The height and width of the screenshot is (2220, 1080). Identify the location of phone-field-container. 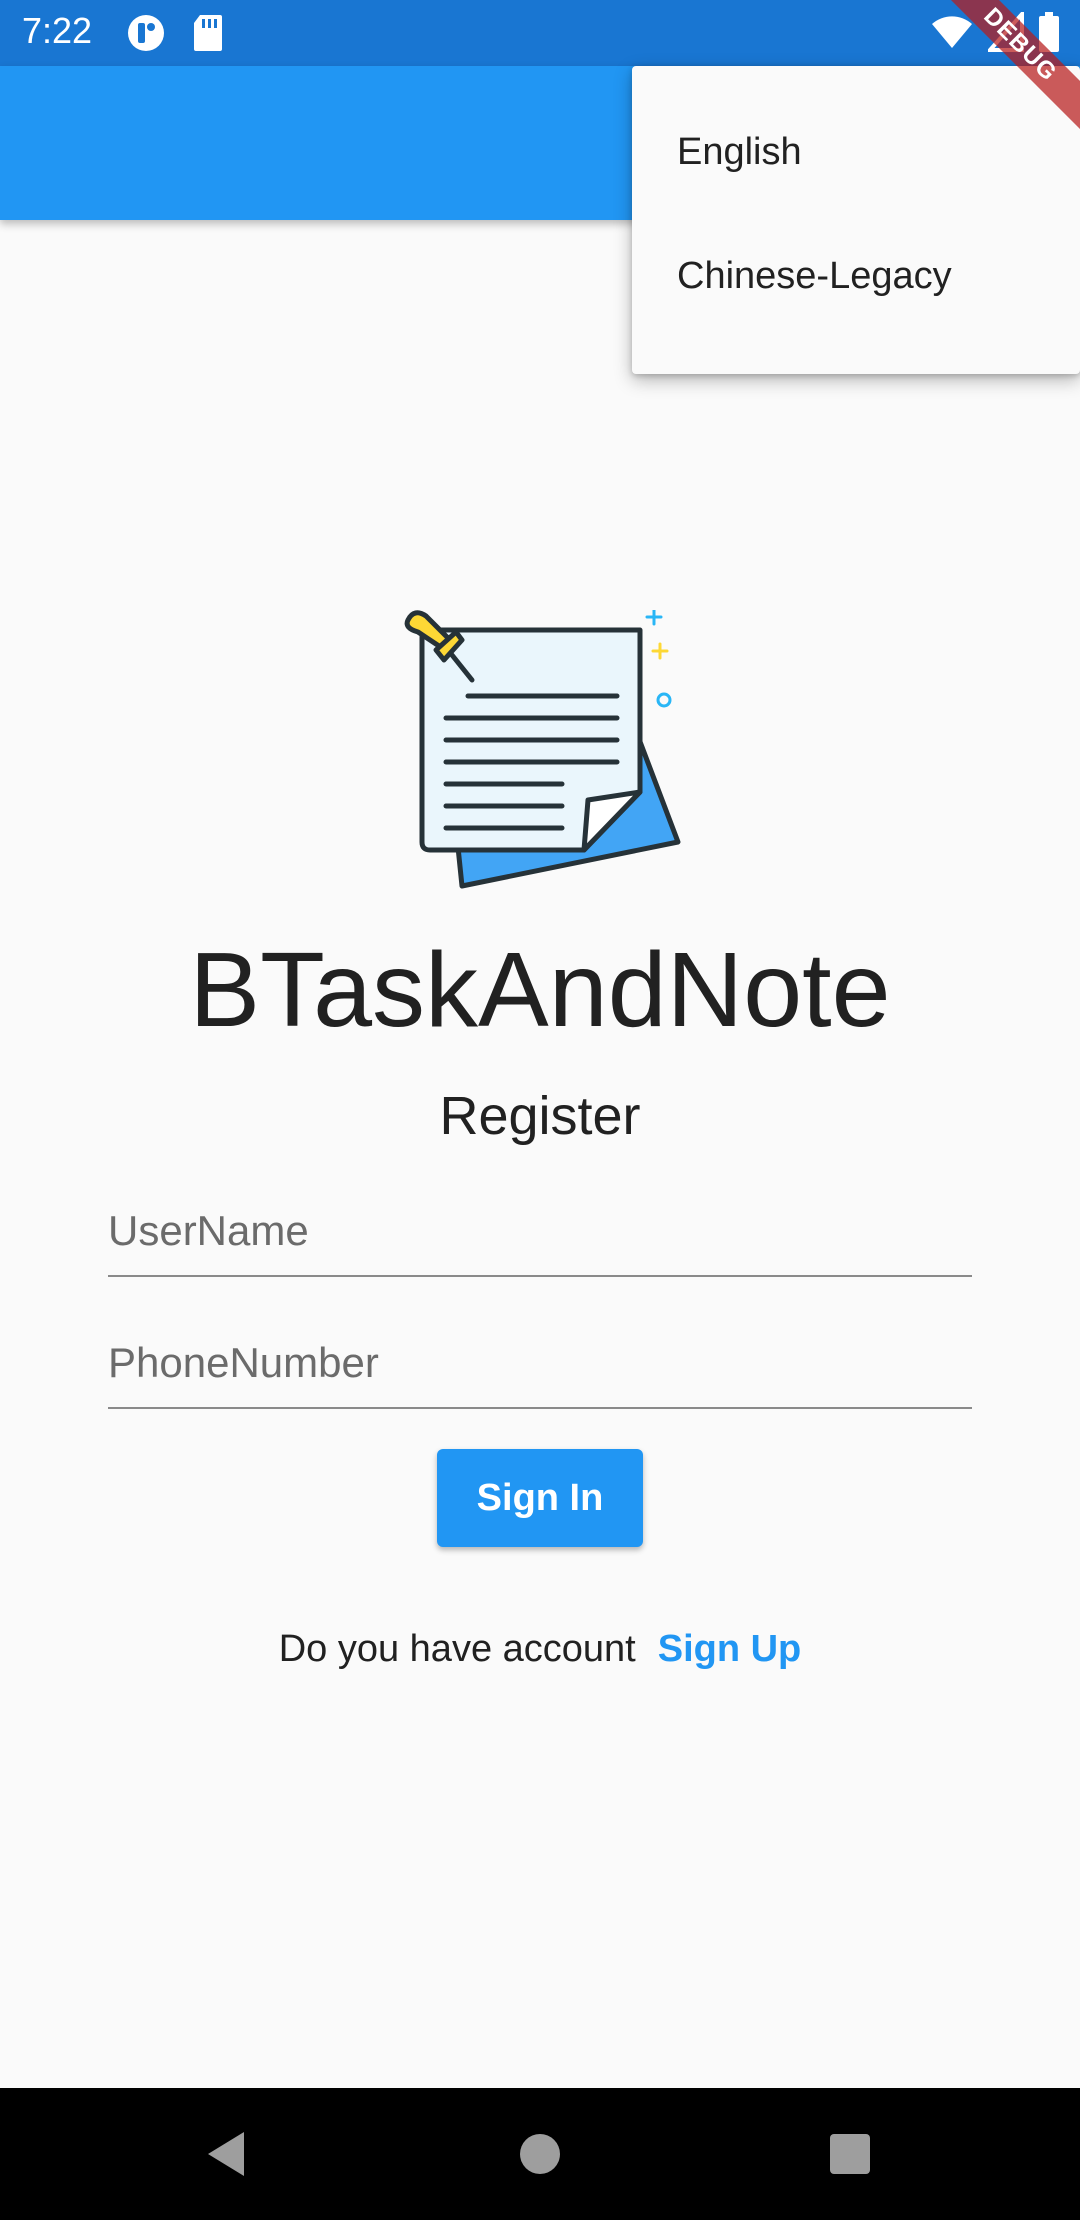
(540, 1364).